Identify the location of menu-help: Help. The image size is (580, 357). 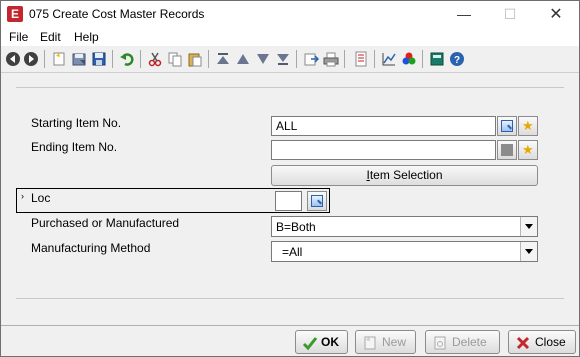
(86, 37).